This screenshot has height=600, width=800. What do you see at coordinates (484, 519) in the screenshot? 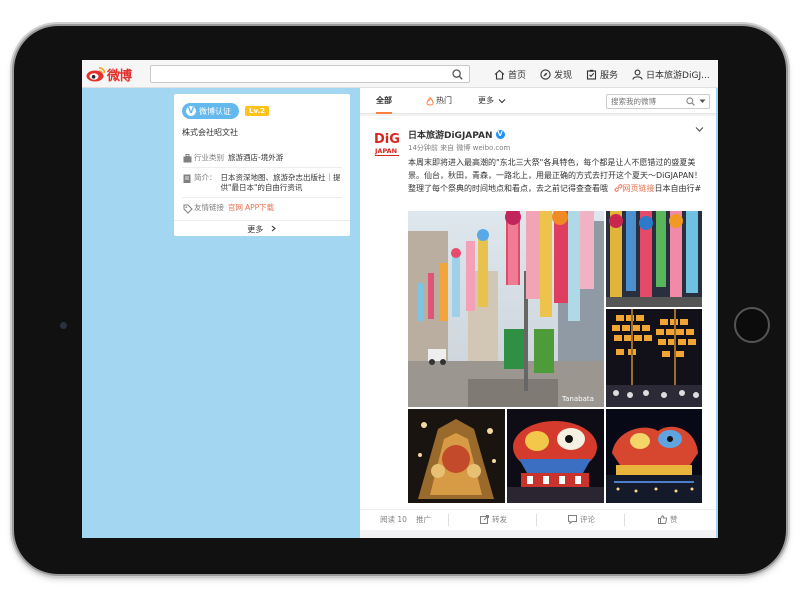
I see `repost-icon` at bounding box center [484, 519].